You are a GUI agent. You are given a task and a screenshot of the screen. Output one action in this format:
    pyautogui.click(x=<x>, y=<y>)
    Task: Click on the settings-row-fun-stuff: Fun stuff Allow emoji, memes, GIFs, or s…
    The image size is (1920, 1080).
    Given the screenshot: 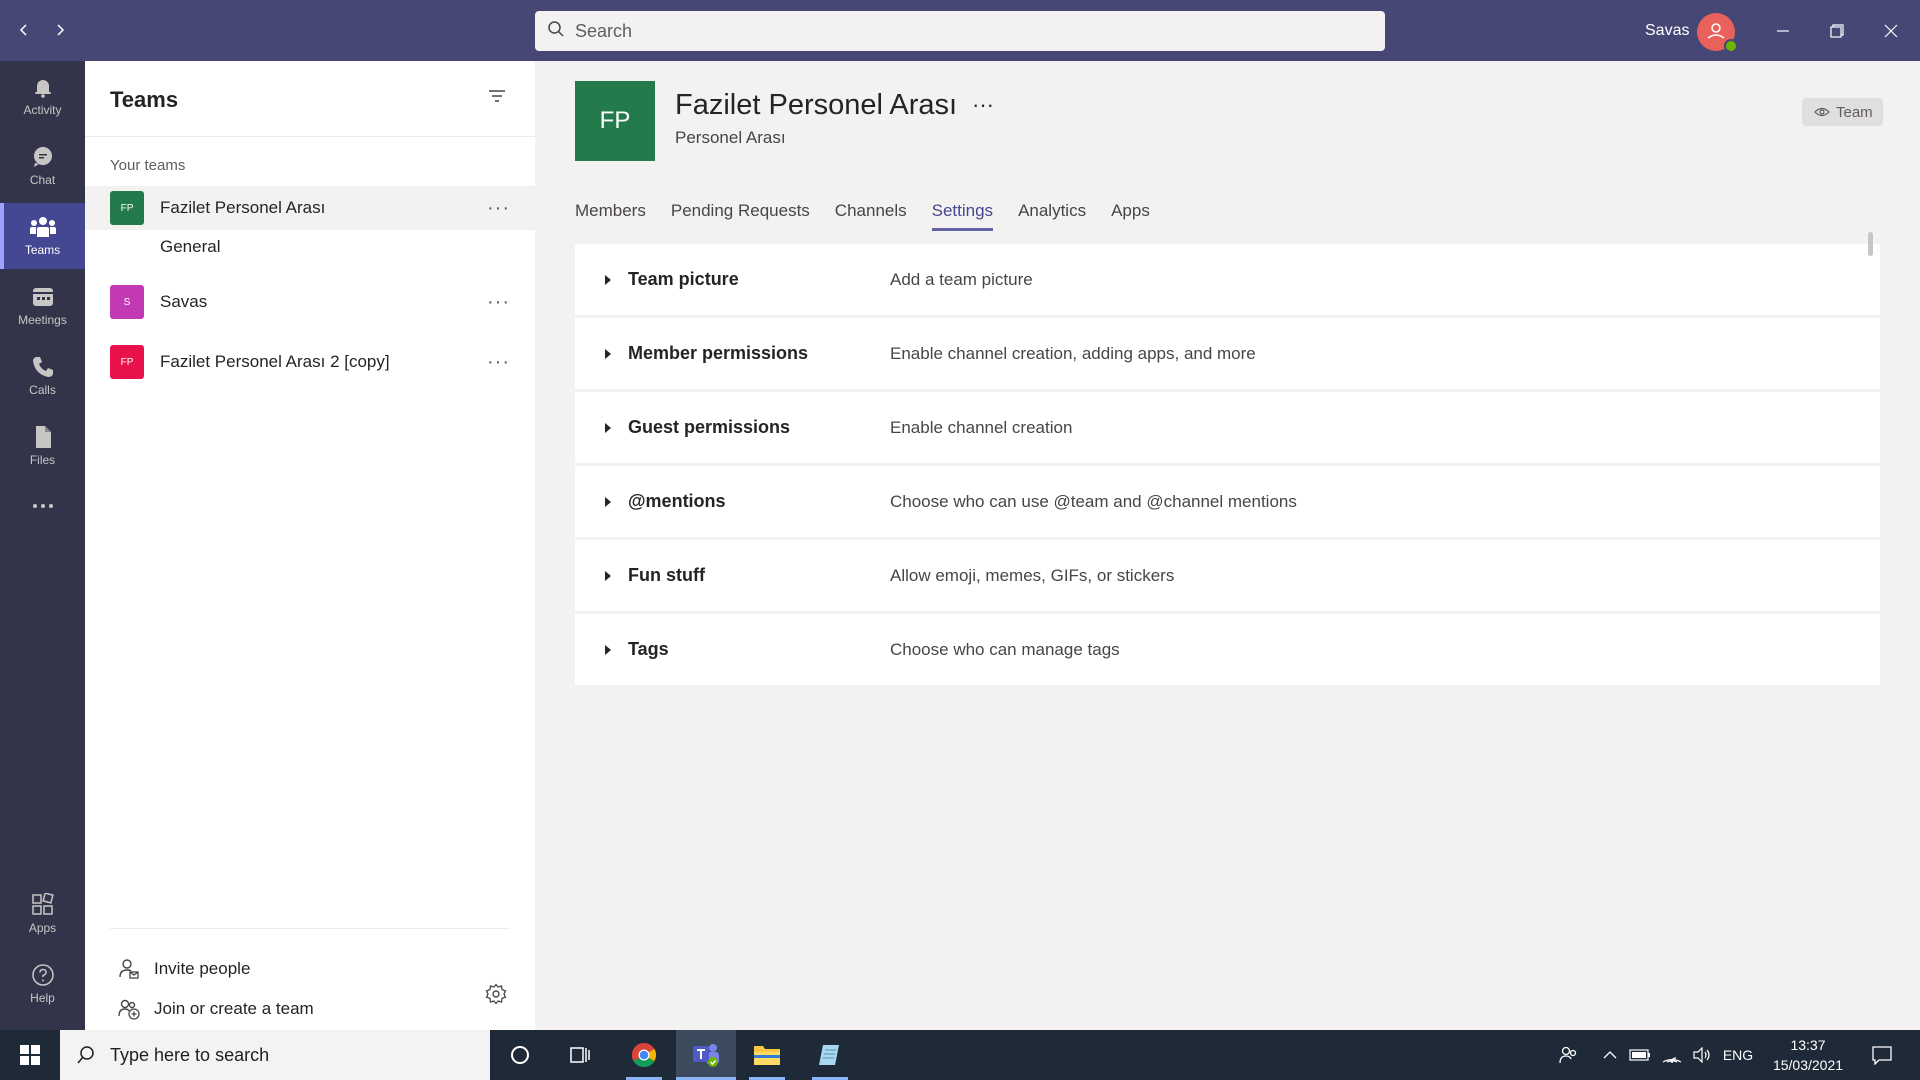 What is the action you would take?
    pyautogui.click(x=1227, y=575)
    